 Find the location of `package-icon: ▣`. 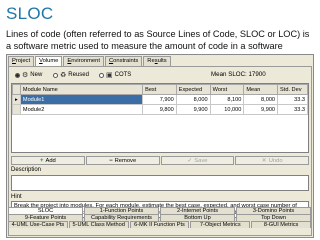

package-icon: ▣ is located at coordinates (109, 75).